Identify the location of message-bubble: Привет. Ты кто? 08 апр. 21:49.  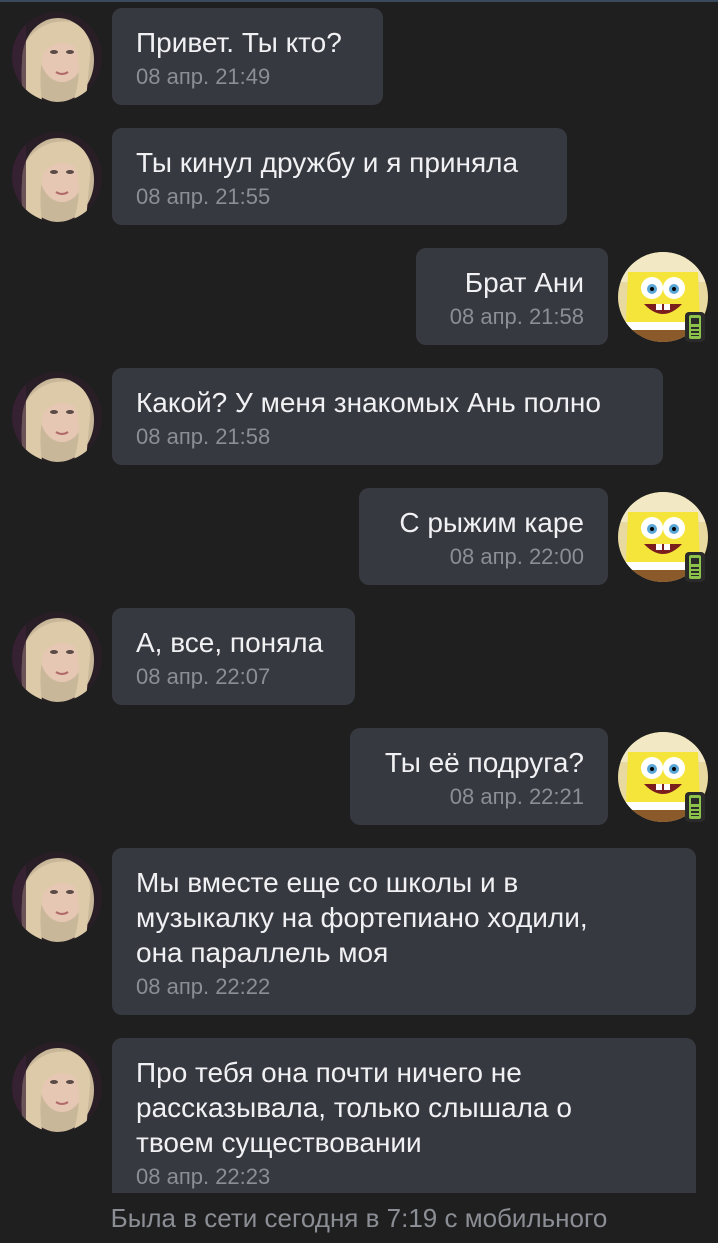
(247, 56).